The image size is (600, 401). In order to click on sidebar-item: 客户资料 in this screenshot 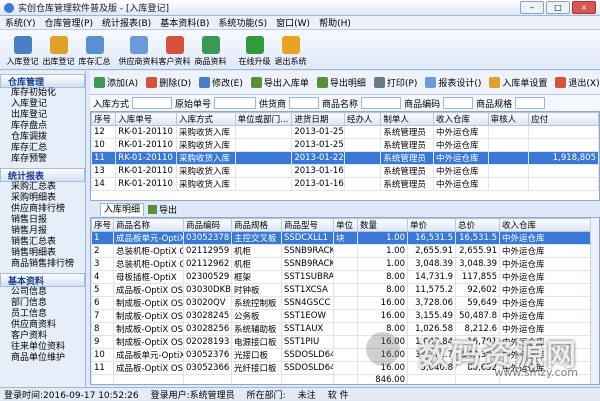, I will do `click(42, 336)`.